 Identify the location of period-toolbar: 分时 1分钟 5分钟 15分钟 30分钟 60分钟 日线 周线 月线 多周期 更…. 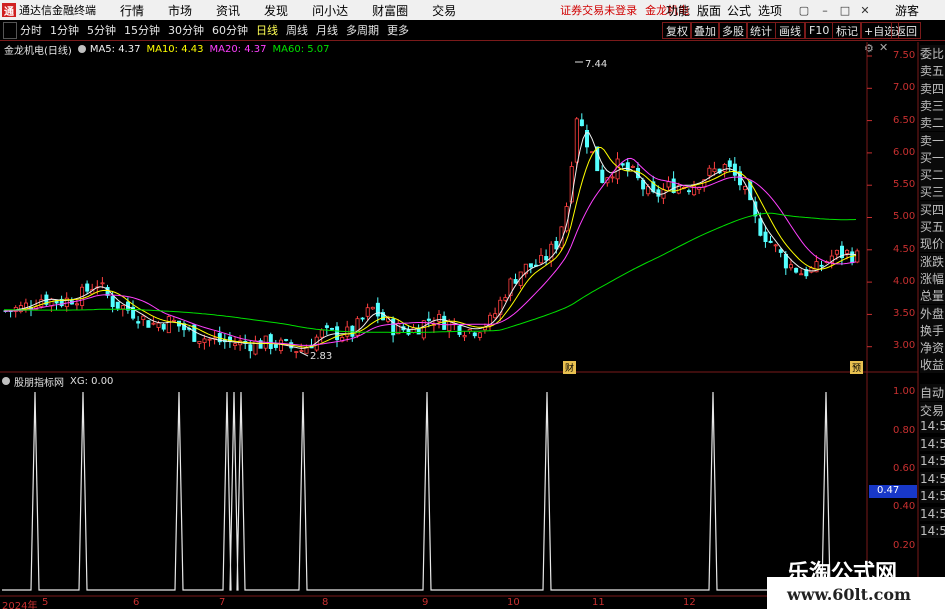
(472, 30).